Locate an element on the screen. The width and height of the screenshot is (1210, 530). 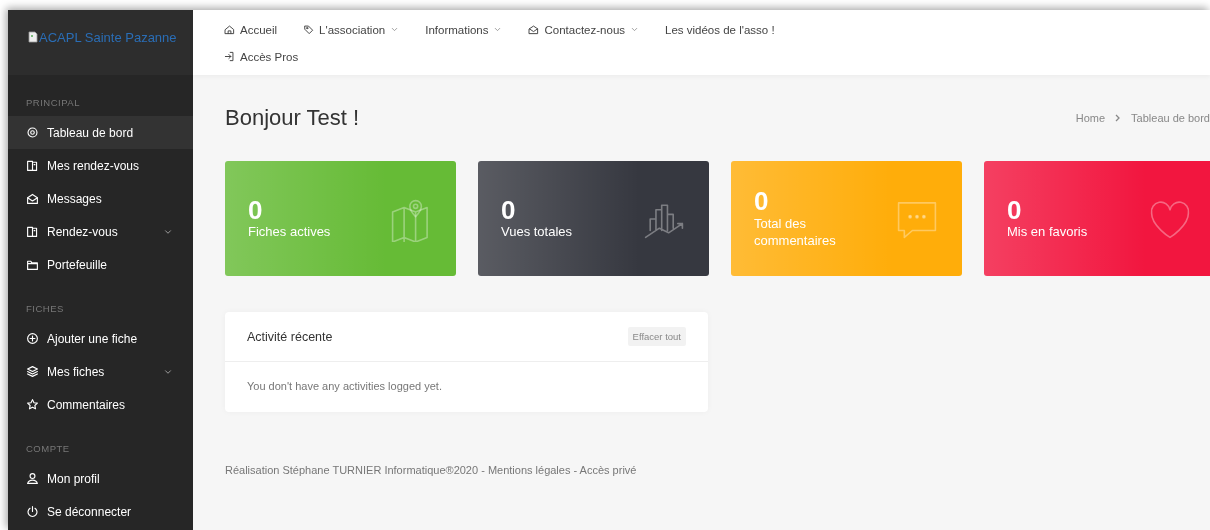
folder-icon is located at coordinates (32, 264).